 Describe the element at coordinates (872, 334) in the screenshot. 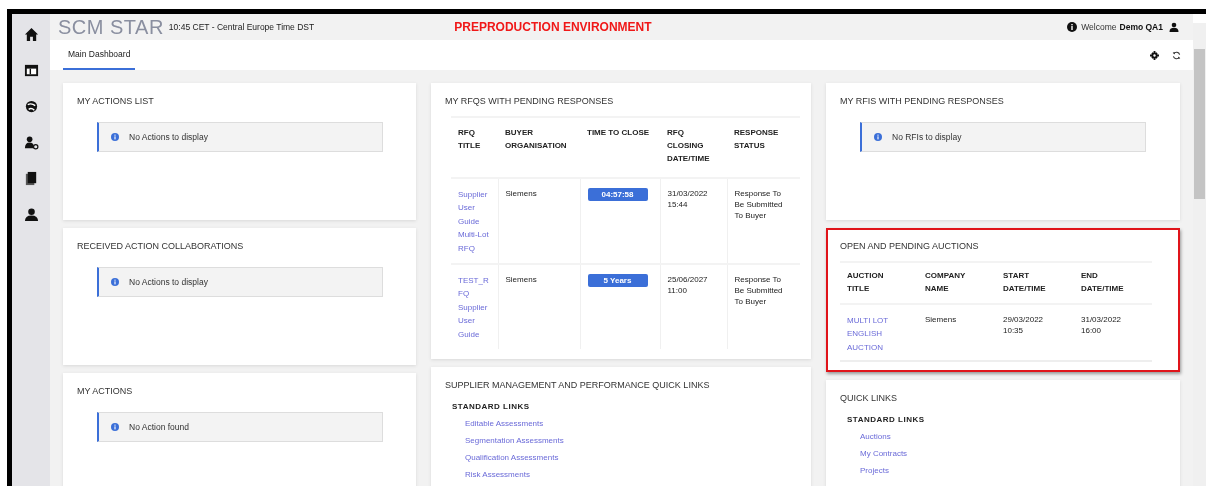

I see `title-link: MULTI LOT ENGLISH AUCTION` at that location.